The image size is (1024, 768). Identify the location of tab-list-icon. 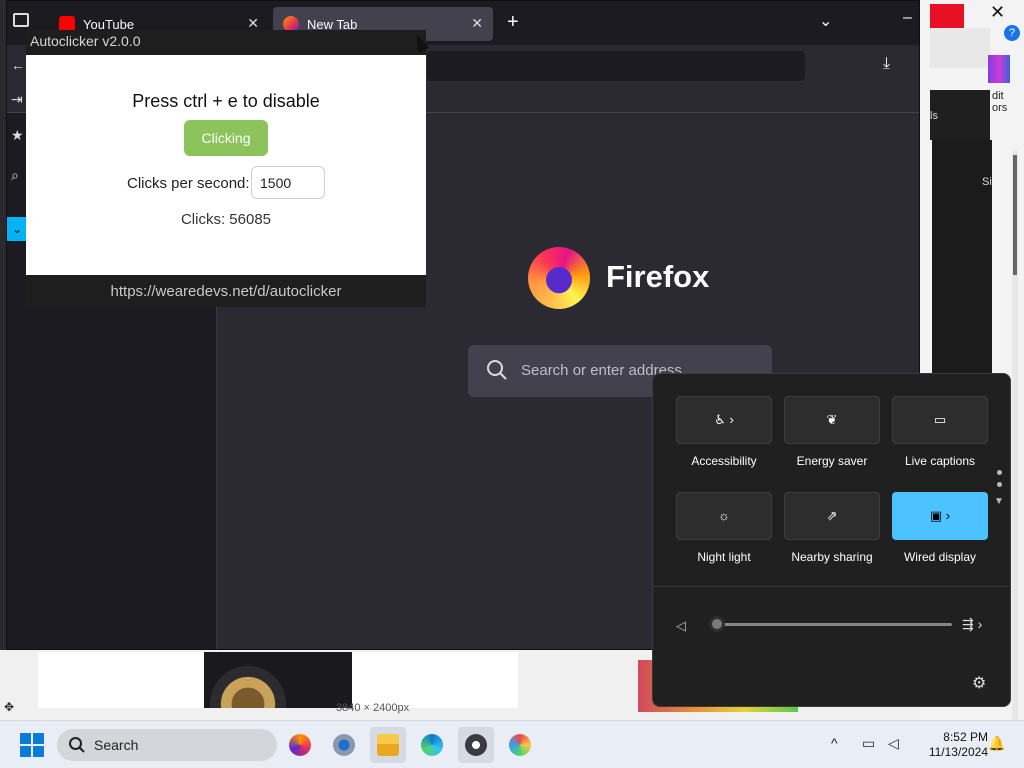
(21, 20).